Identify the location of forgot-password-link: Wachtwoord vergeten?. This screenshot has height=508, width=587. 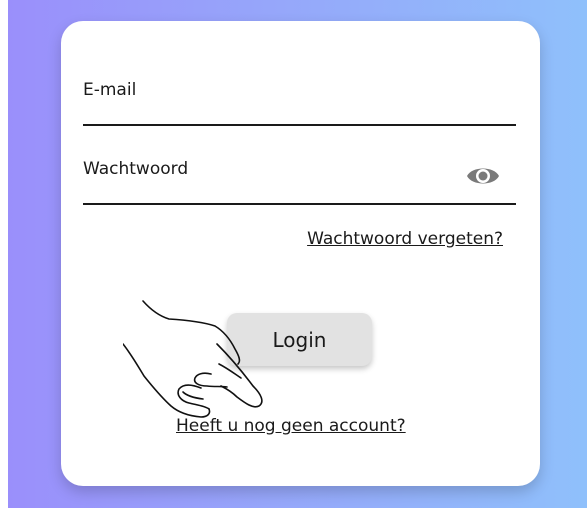
(405, 239).